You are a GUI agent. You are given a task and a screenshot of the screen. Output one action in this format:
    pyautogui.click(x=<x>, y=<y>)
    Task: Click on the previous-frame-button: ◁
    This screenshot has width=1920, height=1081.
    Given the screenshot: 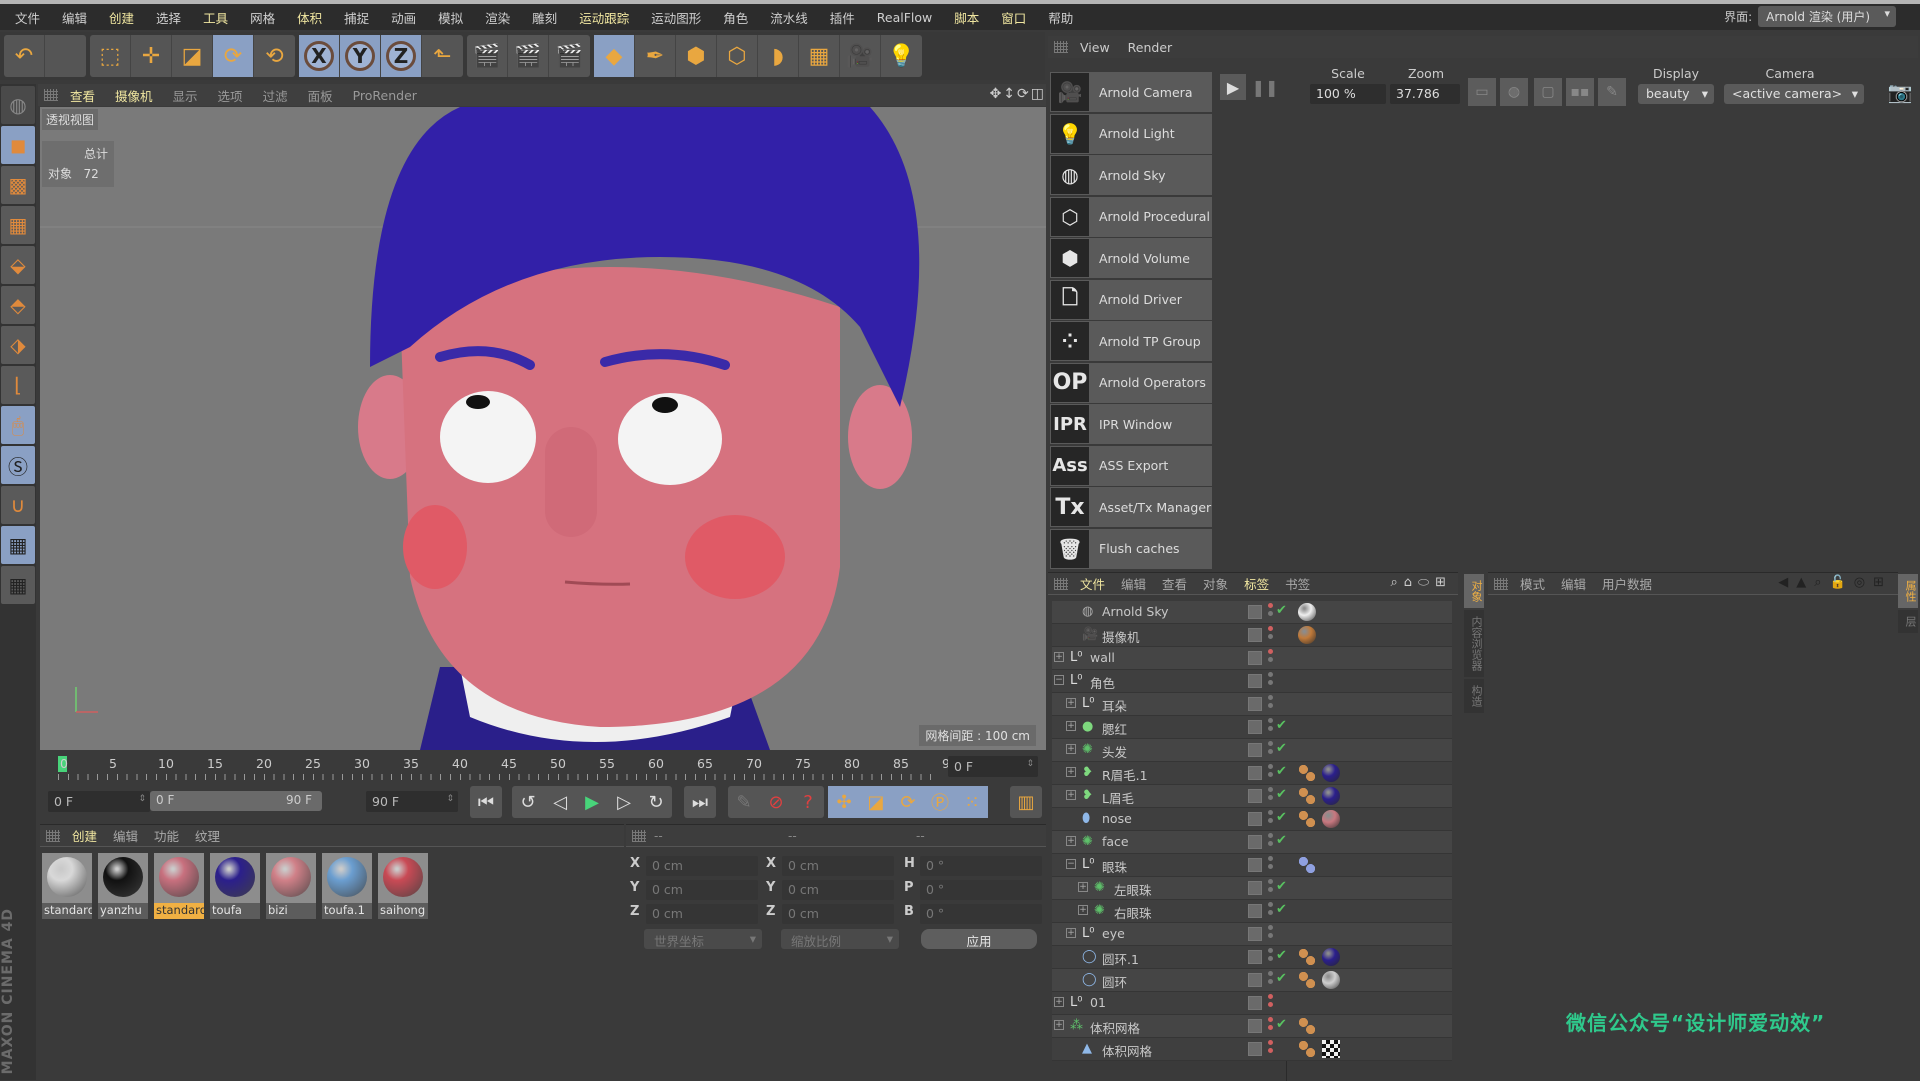 What is the action you would take?
    pyautogui.click(x=560, y=802)
    